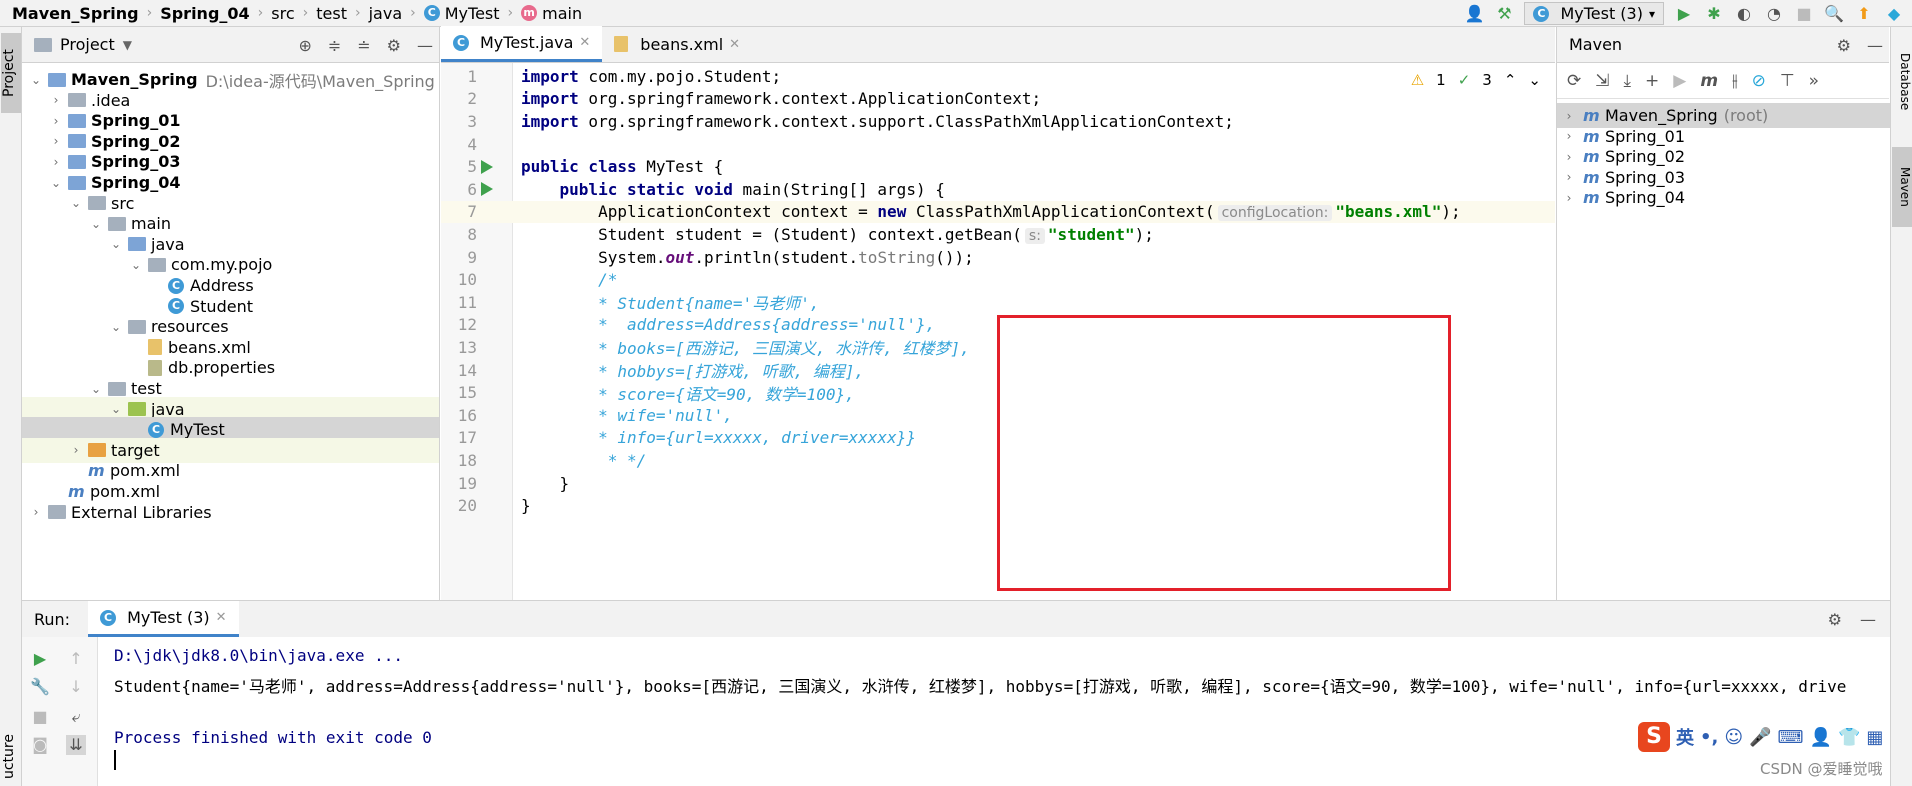  I want to click on structure-tool-tab: ucture, so click(11, 756).